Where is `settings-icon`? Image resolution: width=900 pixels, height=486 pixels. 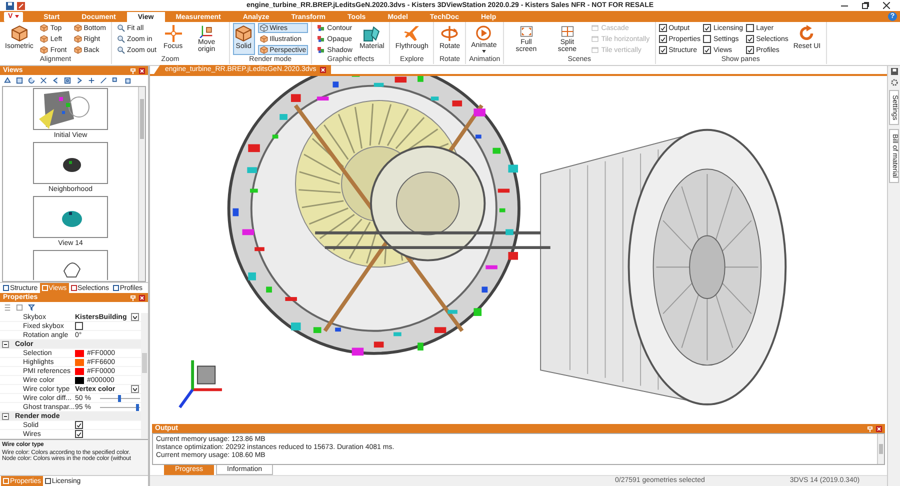
settings-icon is located at coordinates (894, 82).